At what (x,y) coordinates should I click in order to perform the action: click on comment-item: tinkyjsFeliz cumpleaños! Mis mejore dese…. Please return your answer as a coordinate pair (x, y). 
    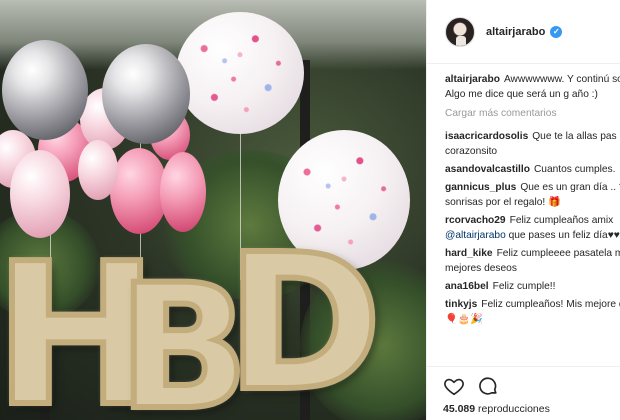
    Looking at the image, I should click on (532, 312).